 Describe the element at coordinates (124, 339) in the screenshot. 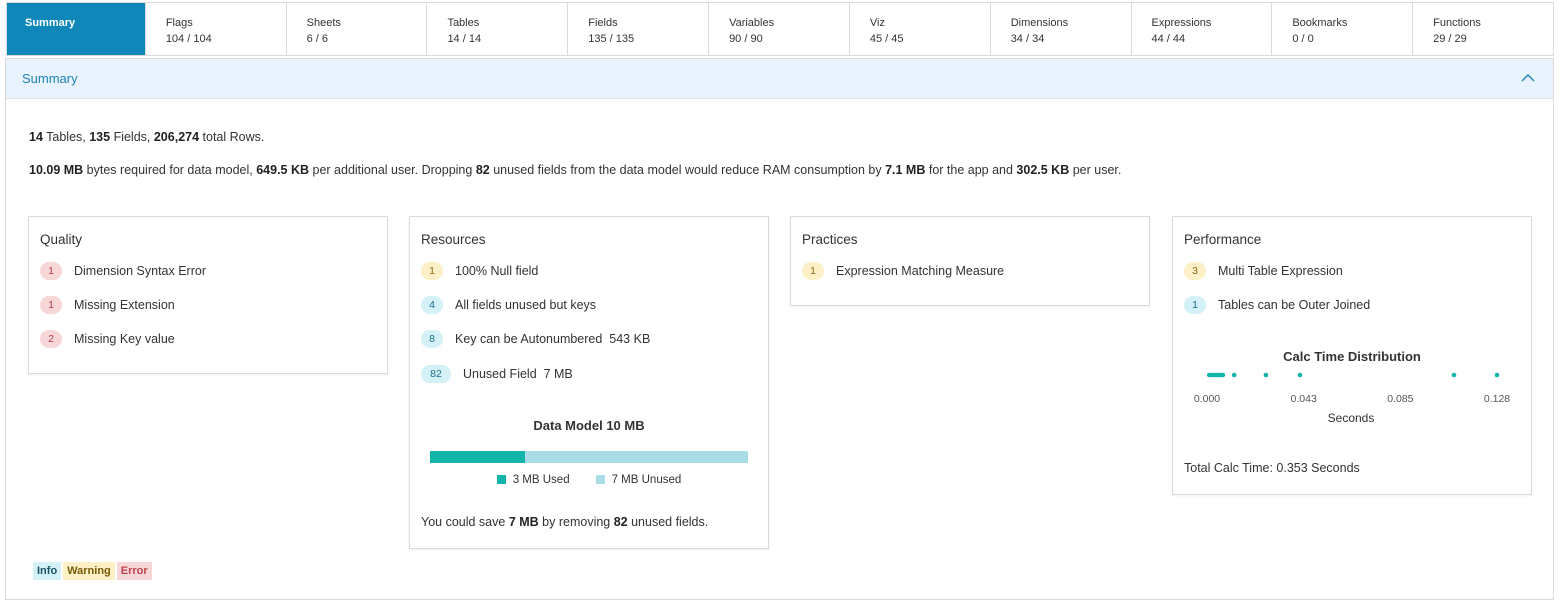

I see `quality-item-label: Missing Key value` at that location.